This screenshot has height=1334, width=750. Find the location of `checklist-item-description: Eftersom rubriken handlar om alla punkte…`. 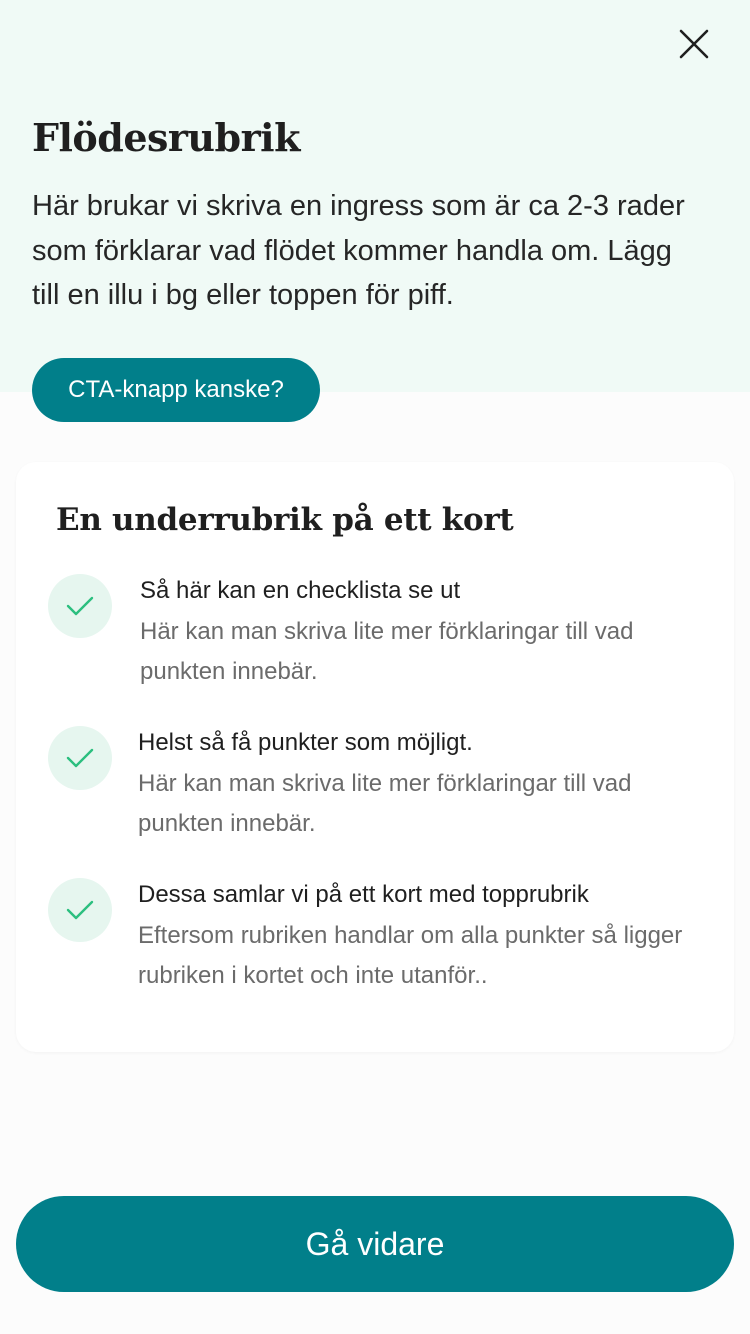

checklist-item-description: Eftersom rubriken handlar om alla punkte… is located at coordinates (410, 955).